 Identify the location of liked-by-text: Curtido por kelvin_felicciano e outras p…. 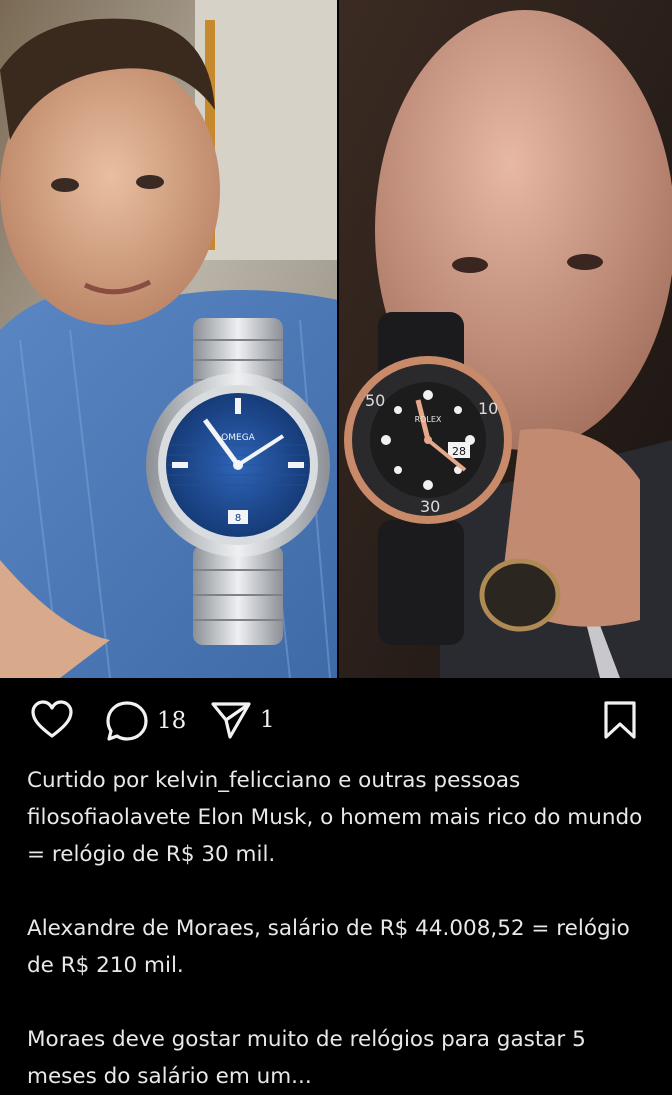
(337, 780).